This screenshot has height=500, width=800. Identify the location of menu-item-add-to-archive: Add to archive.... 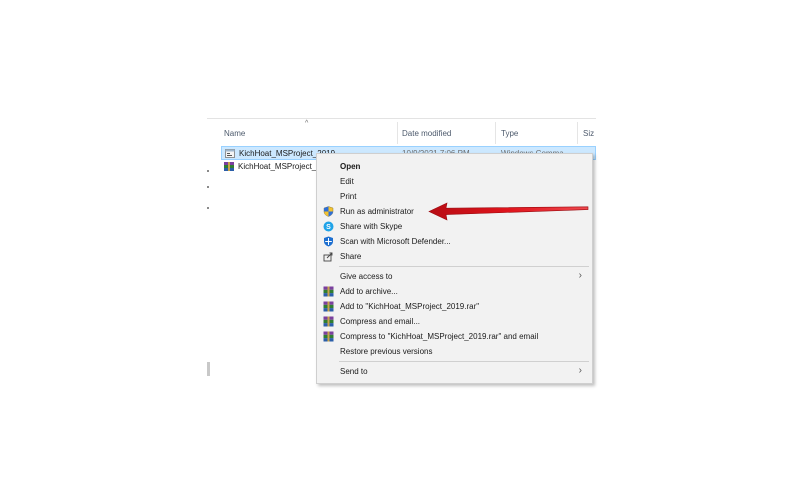
(454, 291).